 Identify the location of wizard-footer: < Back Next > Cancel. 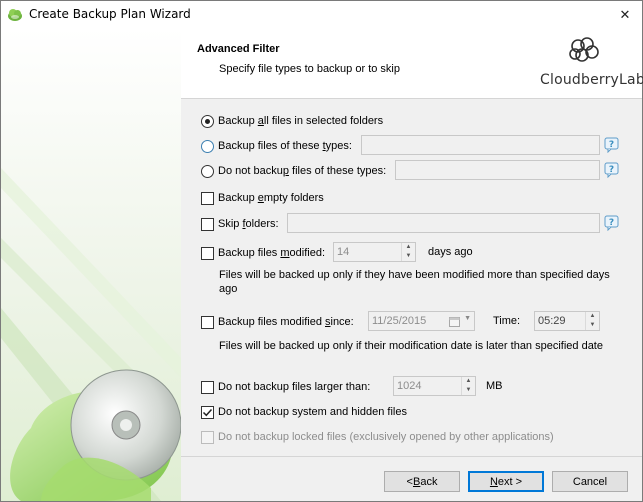
(411, 478).